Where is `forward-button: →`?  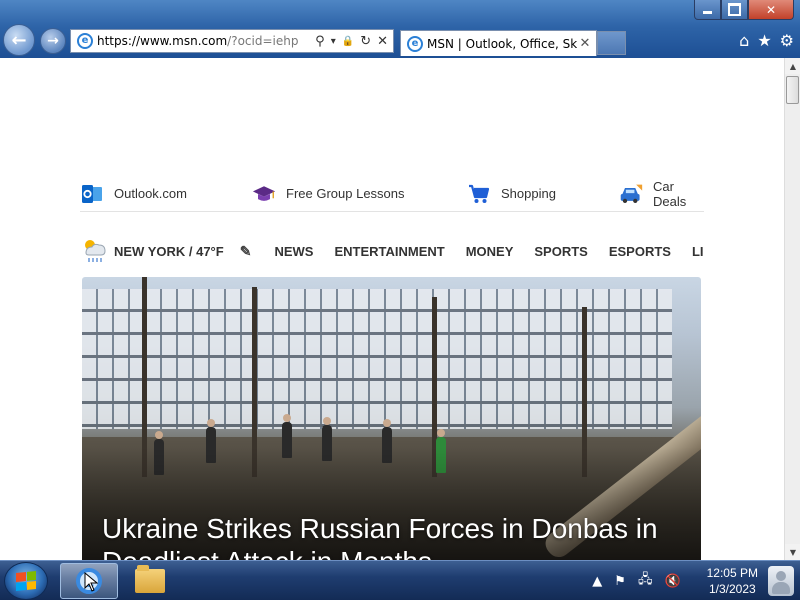
forward-button: → is located at coordinates (53, 41).